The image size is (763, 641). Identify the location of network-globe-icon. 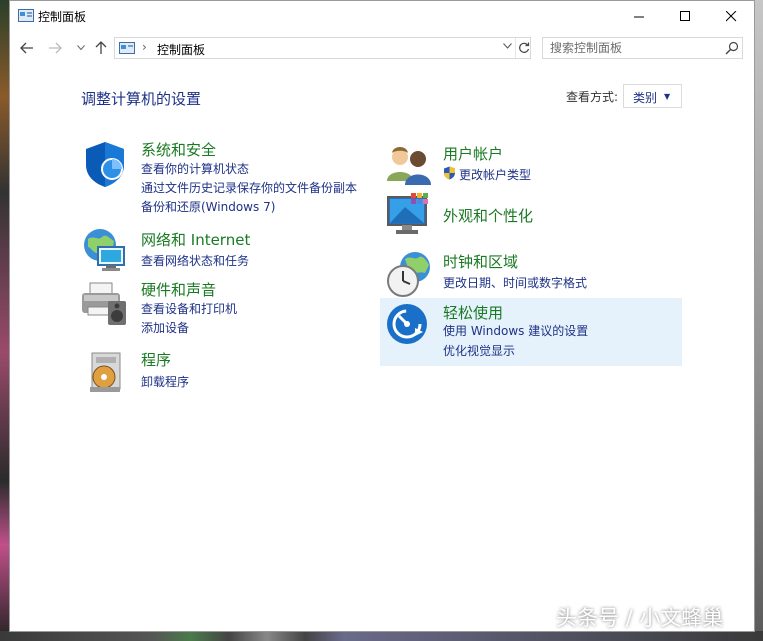
(105, 250).